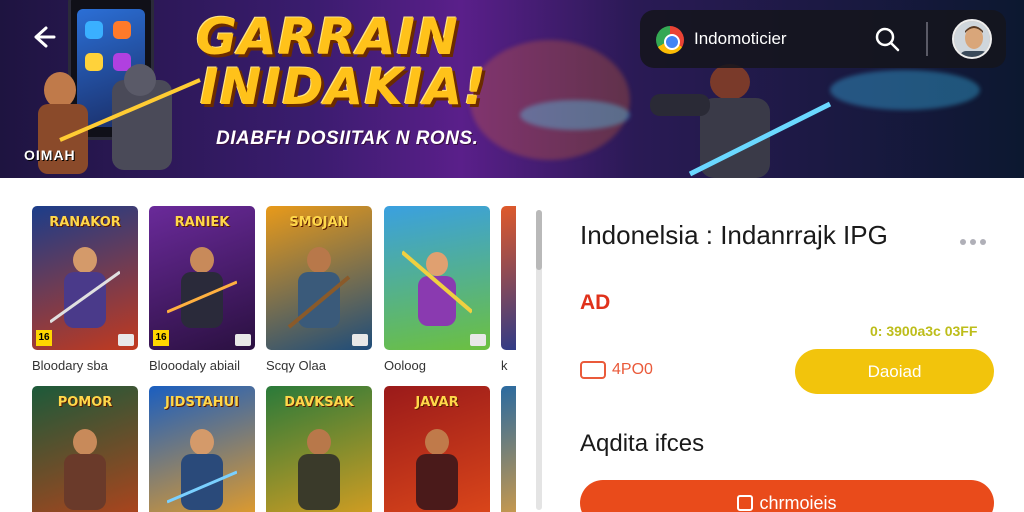  I want to click on game-cover-title: SMOJAN, so click(319, 222).